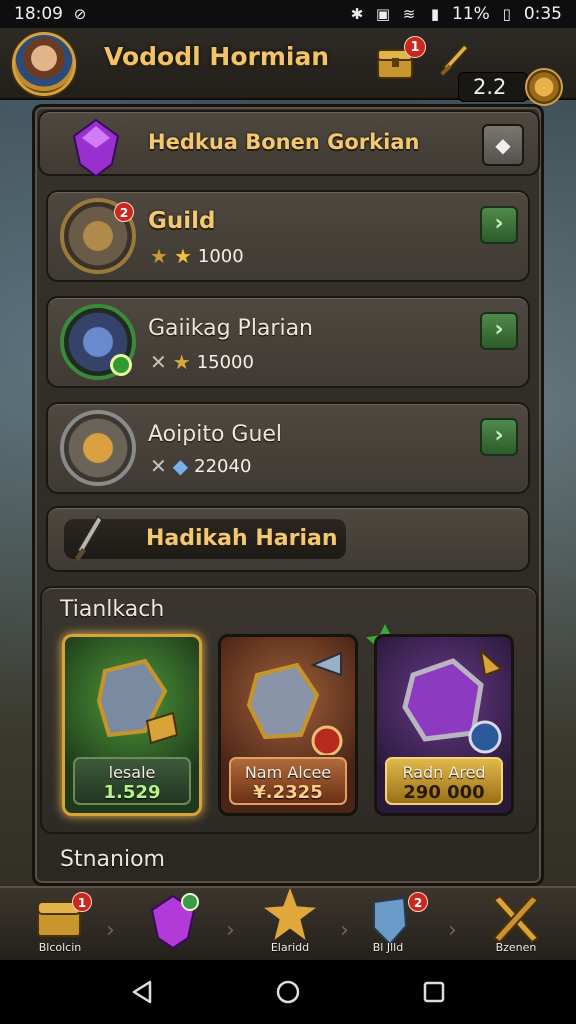 The height and width of the screenshot is (1024, 576). I want to click on gold-row: Aoipito Guel ✕ ◆ 22040 ›, so click(288, 448).